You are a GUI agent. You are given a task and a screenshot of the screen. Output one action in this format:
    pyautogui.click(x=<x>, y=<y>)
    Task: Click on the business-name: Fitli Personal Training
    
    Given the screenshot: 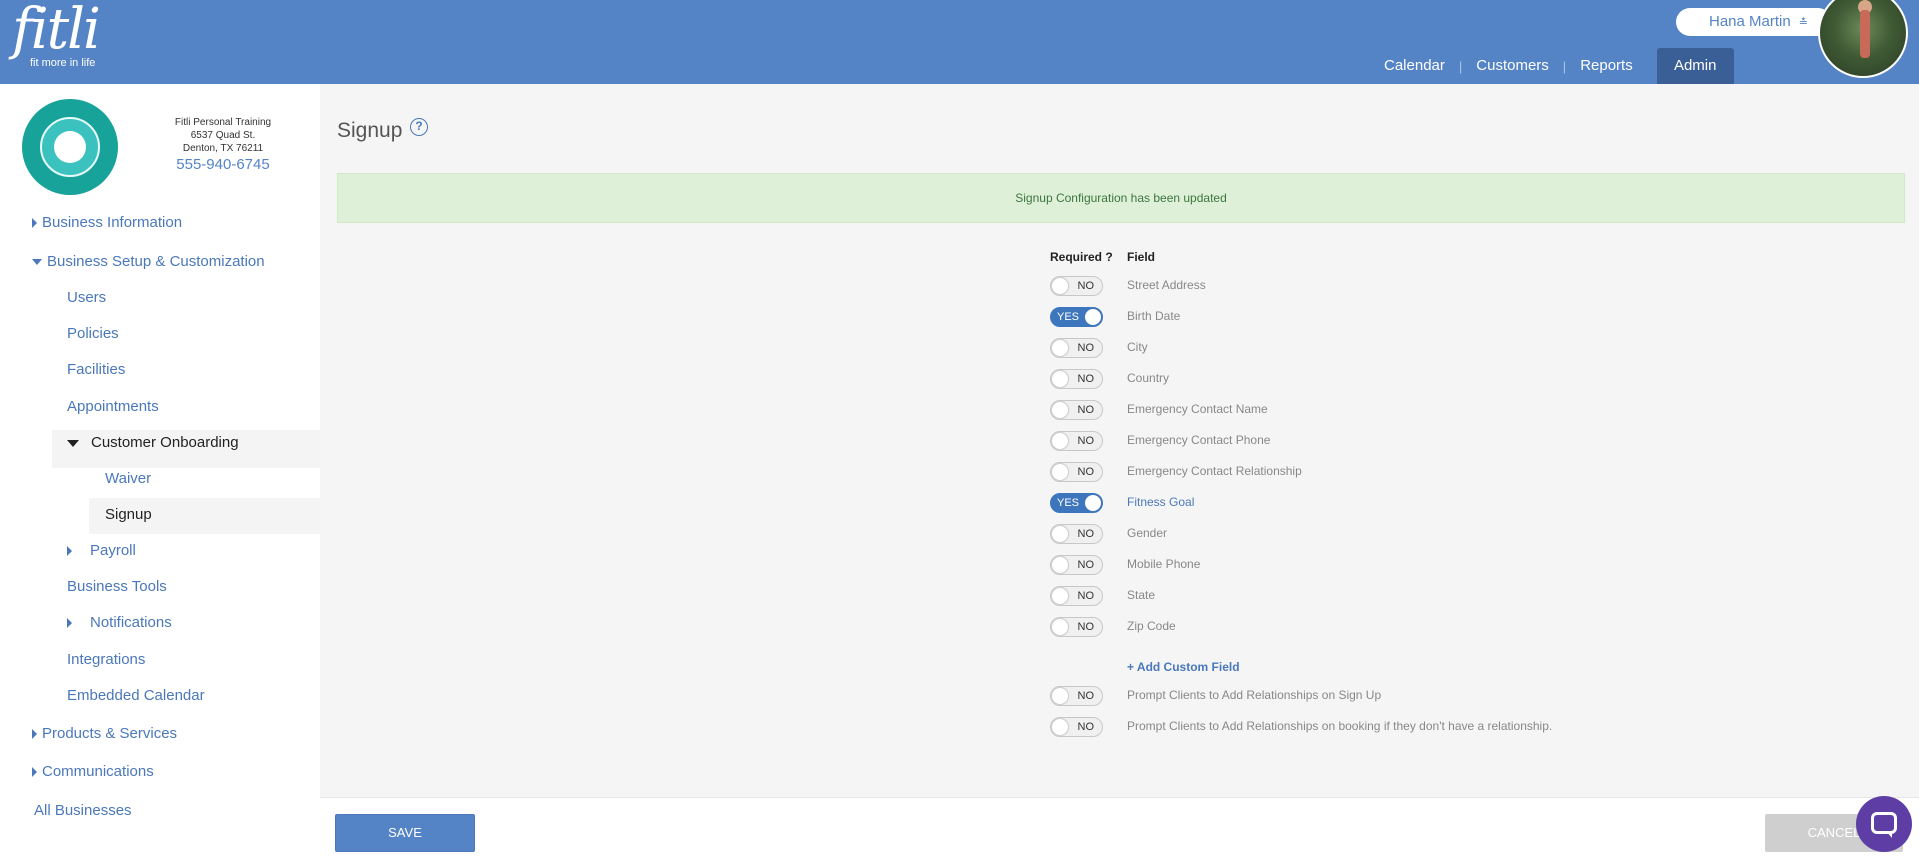 What is the action you would take?
    pyautogui.click(x=223, y=122)
    